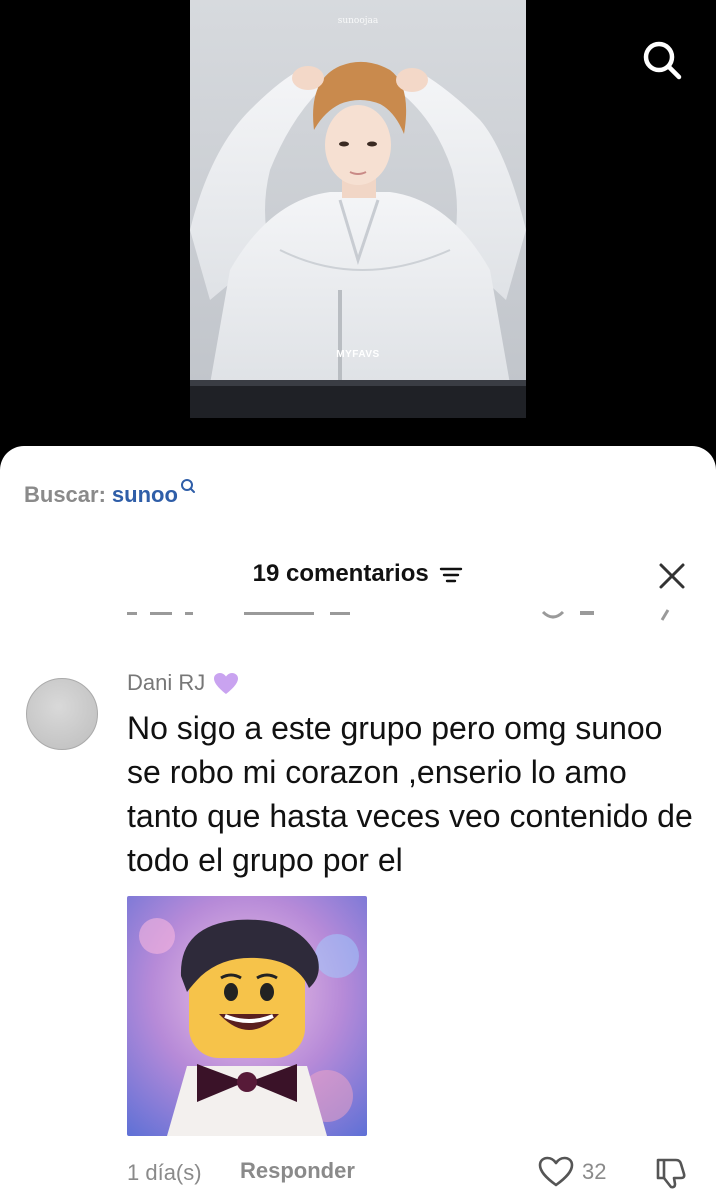 Image resolution: width=716 pixels, height=1200 pixels. Describe the element at coordinates (297, 1171) in the screenshot. I see `reply-button: Responder` at that location.